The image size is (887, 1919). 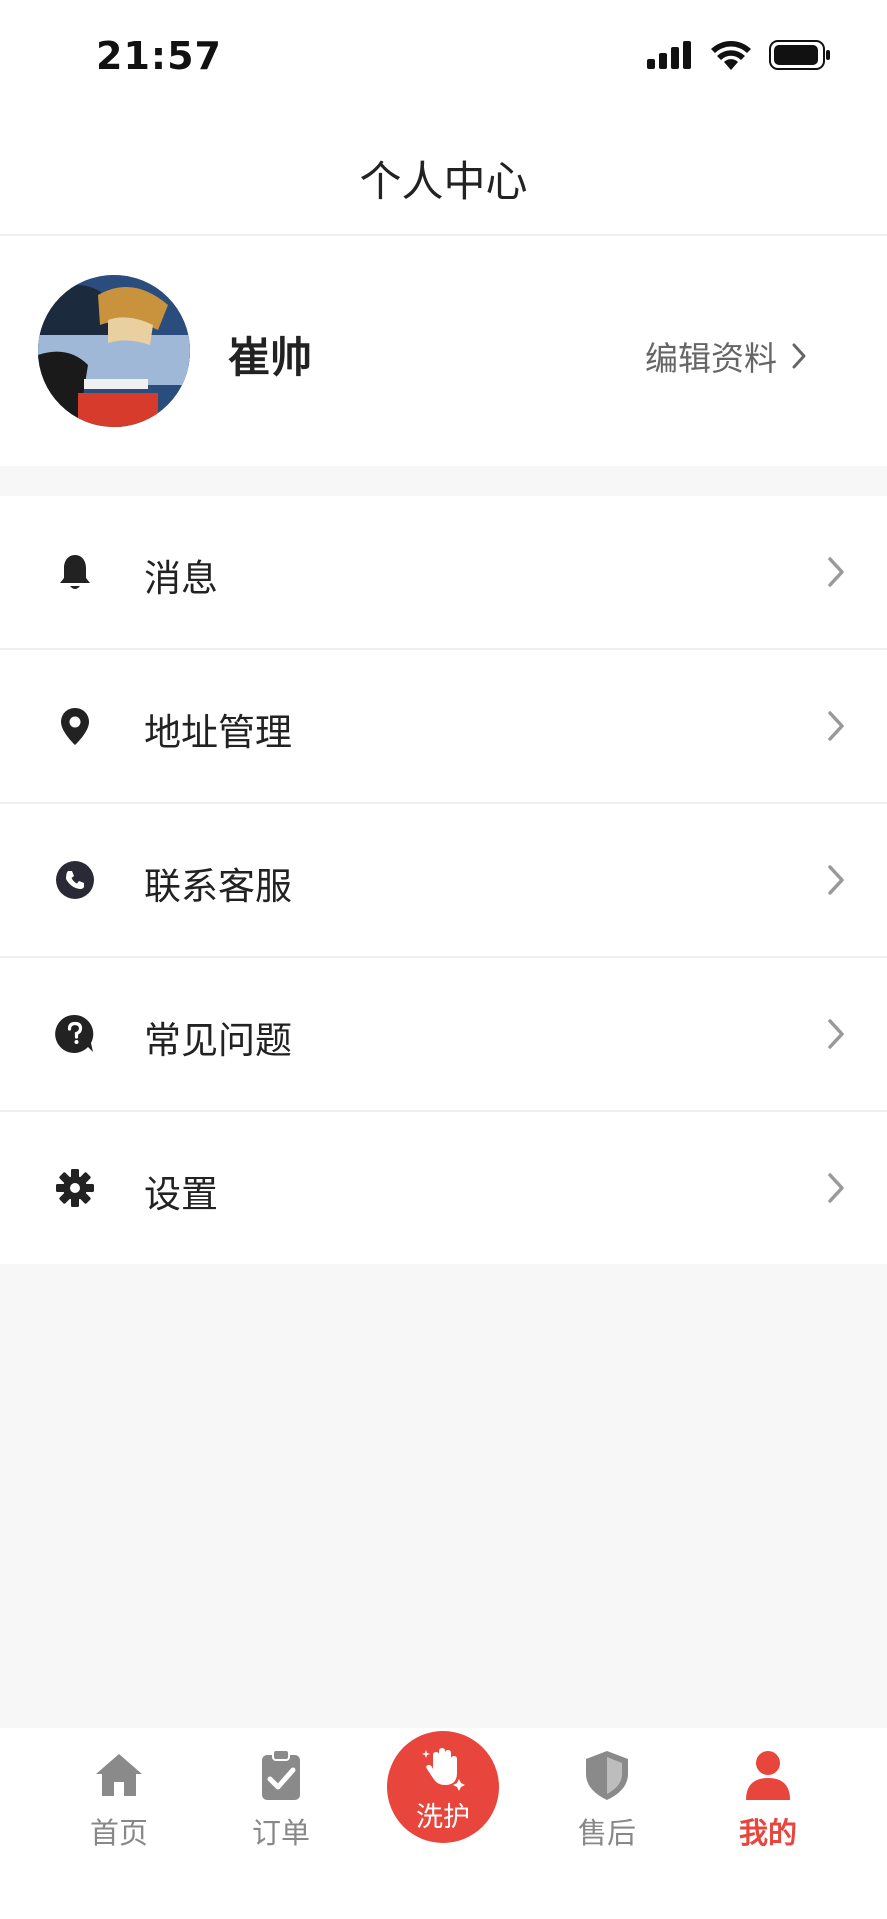 What do you see at coordinates (75, 726) in the screenshot?
I see `location-pin-icon` at bounding box center [75, 726].